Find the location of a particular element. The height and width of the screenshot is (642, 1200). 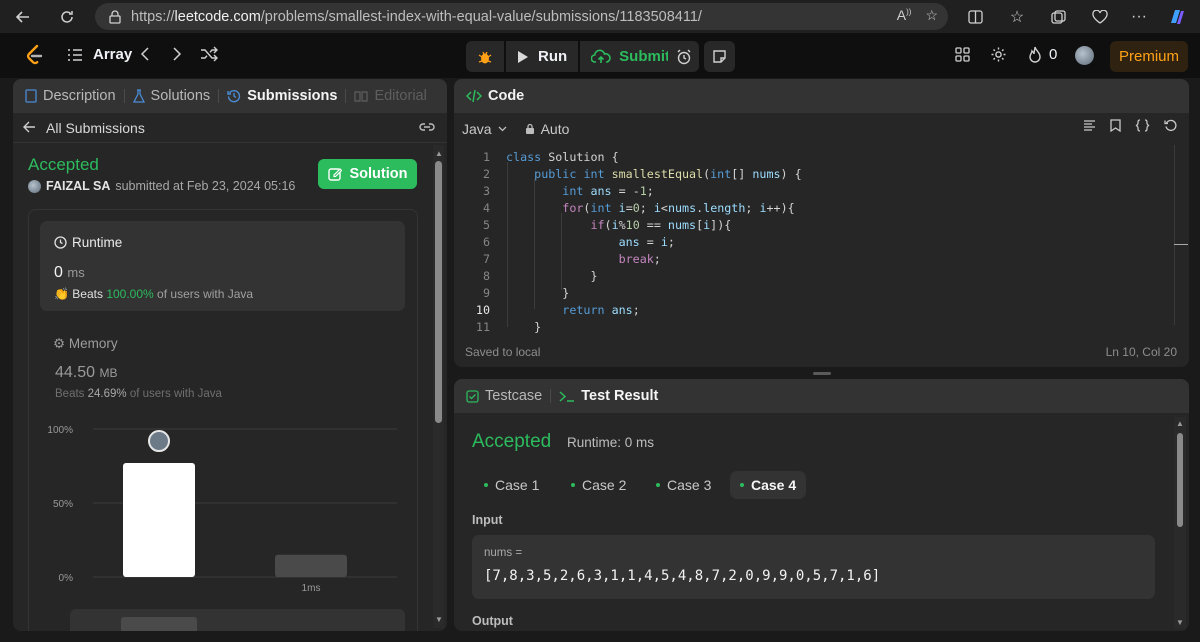

user-avatar is located at coordinates (1084, 55).